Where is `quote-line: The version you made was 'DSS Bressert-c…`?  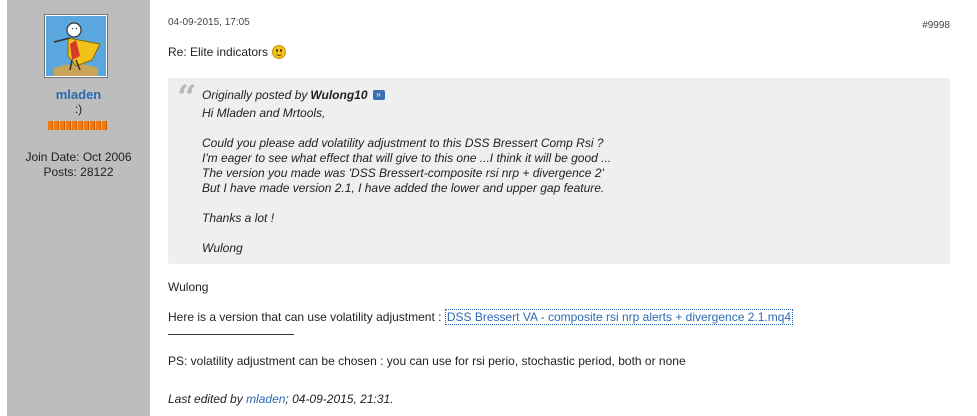
quote-line: The version you made was 'DSS Bressert-c… is located at coordinates (403, 173).